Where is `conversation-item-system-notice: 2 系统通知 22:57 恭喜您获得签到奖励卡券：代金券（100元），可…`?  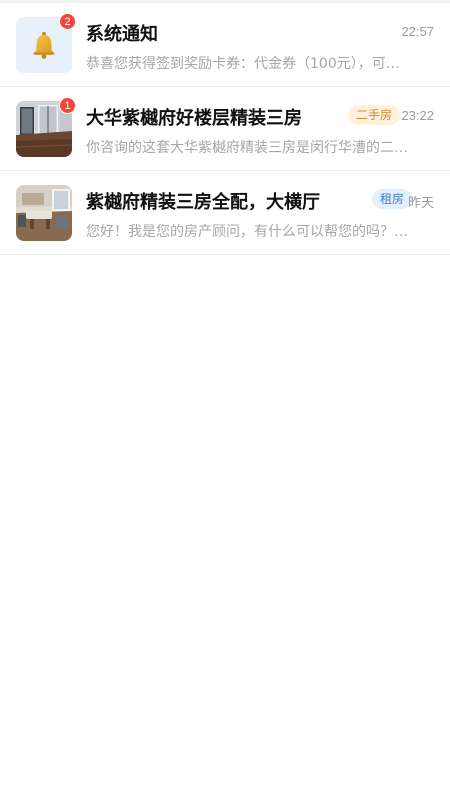
conversation-item-system-notice: 2 系统通知 22:57 恭喜您获得签到奖励卡券：代金券（100元），可… is located at coordinates (225, 45).